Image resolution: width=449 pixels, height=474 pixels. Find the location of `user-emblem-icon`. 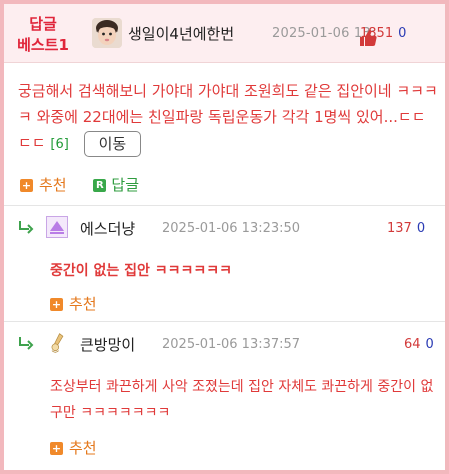

user-emblem-icon is located at coordinates (57, 227).